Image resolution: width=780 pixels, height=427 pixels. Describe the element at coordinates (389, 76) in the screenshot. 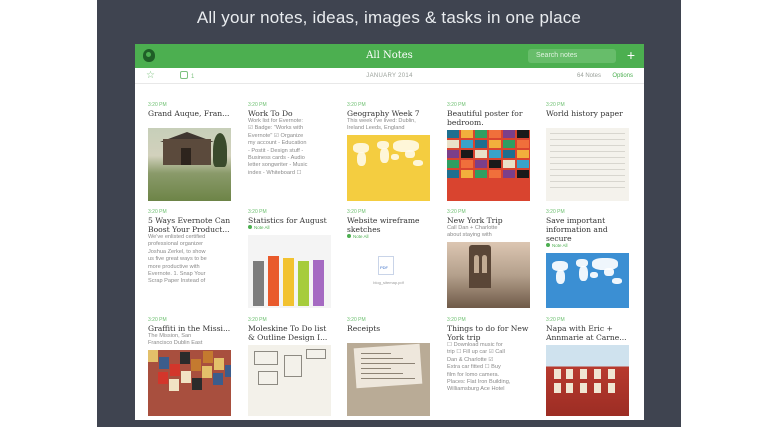

I see `filter-bar: ☆ 1 JANUARY 2014 64 Notes Options` at that location.